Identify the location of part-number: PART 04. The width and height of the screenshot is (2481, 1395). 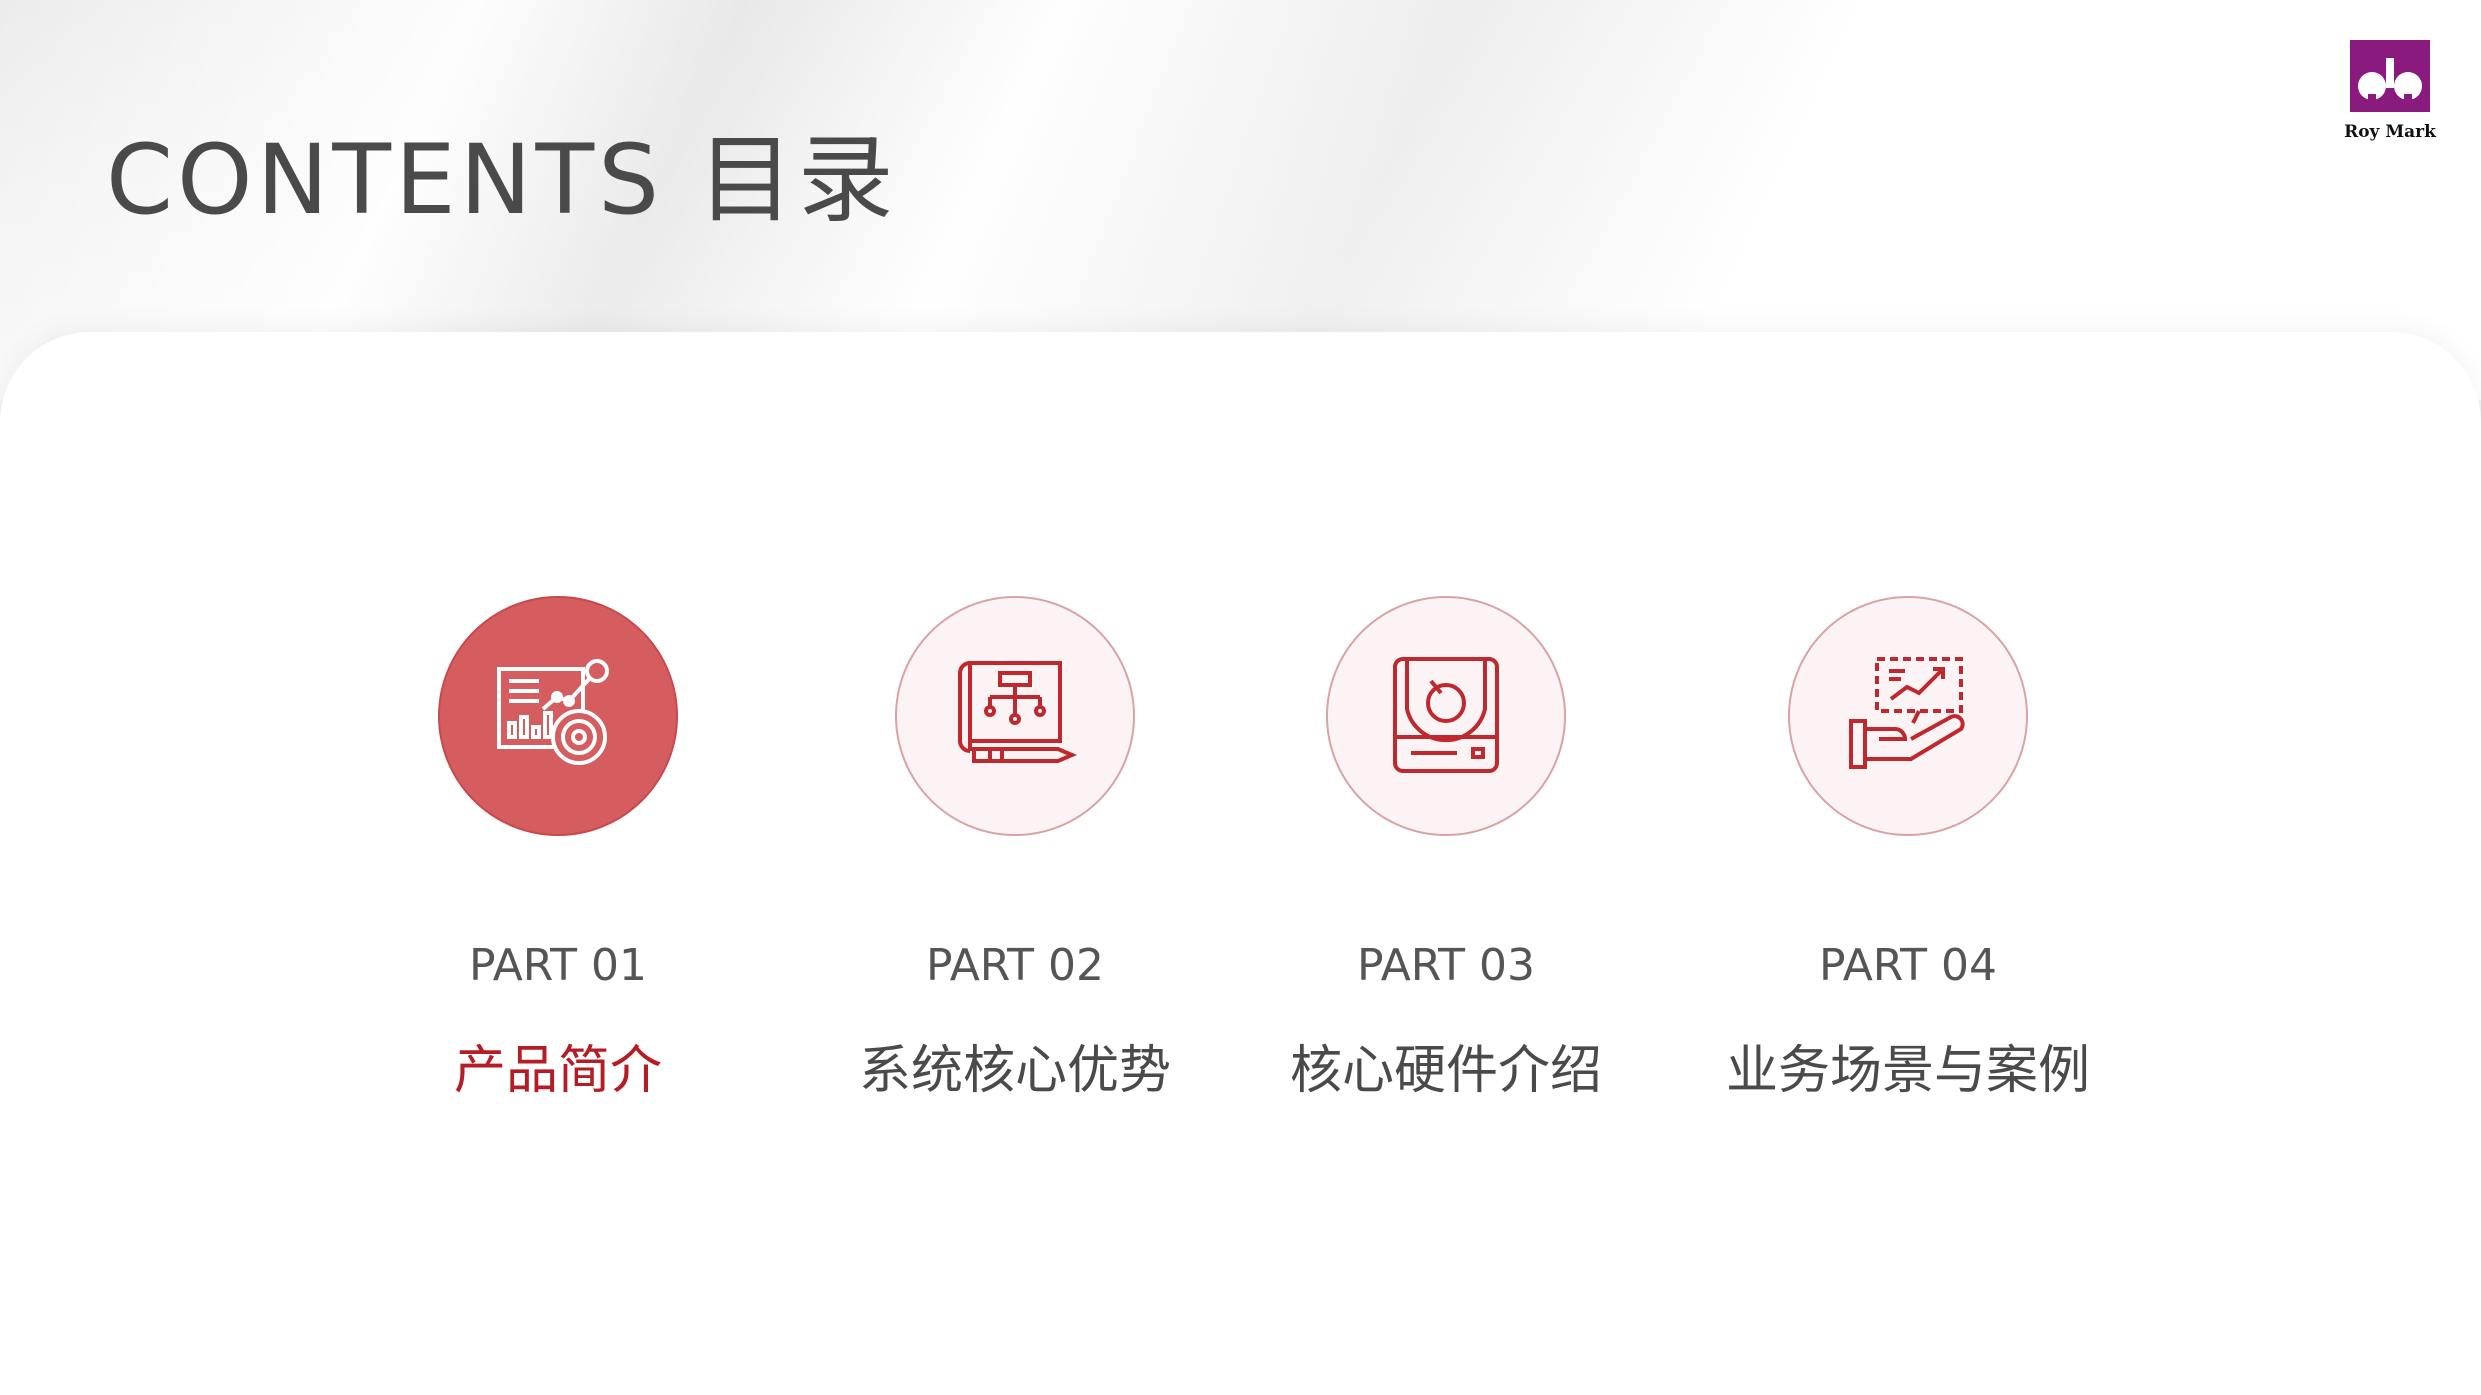
(1908, 965).